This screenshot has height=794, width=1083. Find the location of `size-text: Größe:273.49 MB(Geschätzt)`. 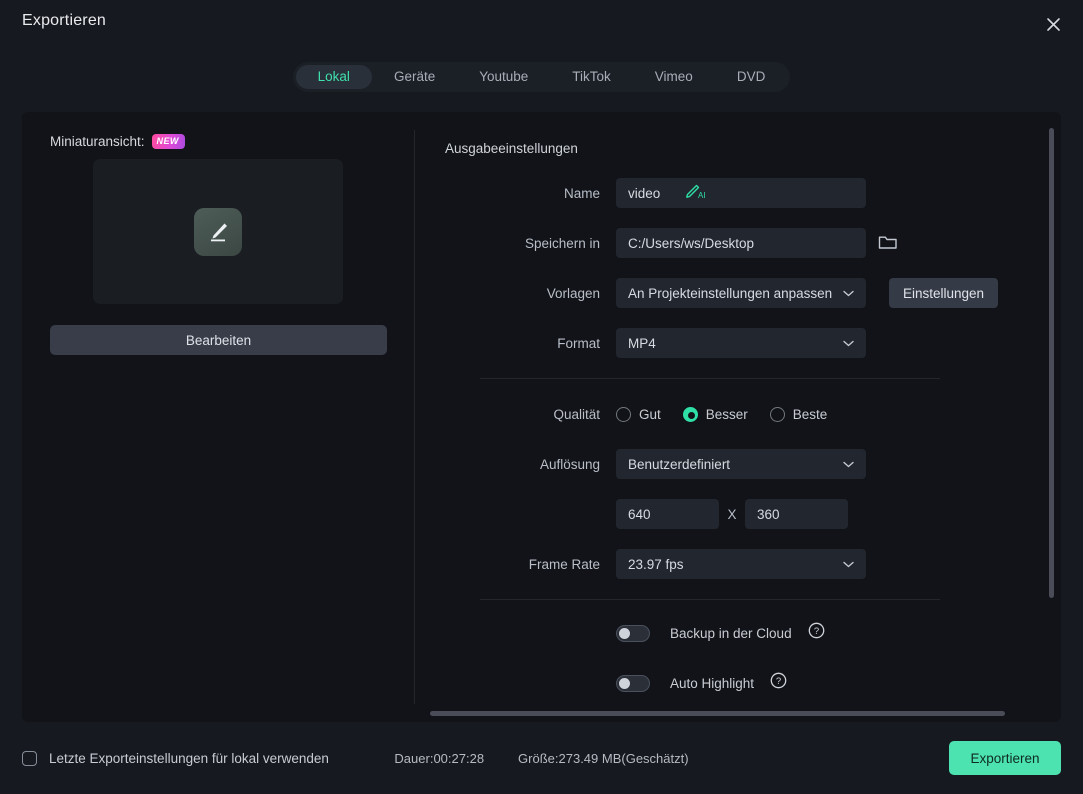

size-text: Größe:273.49 MB(Geschätzt) is located at coordinates (603, 758).